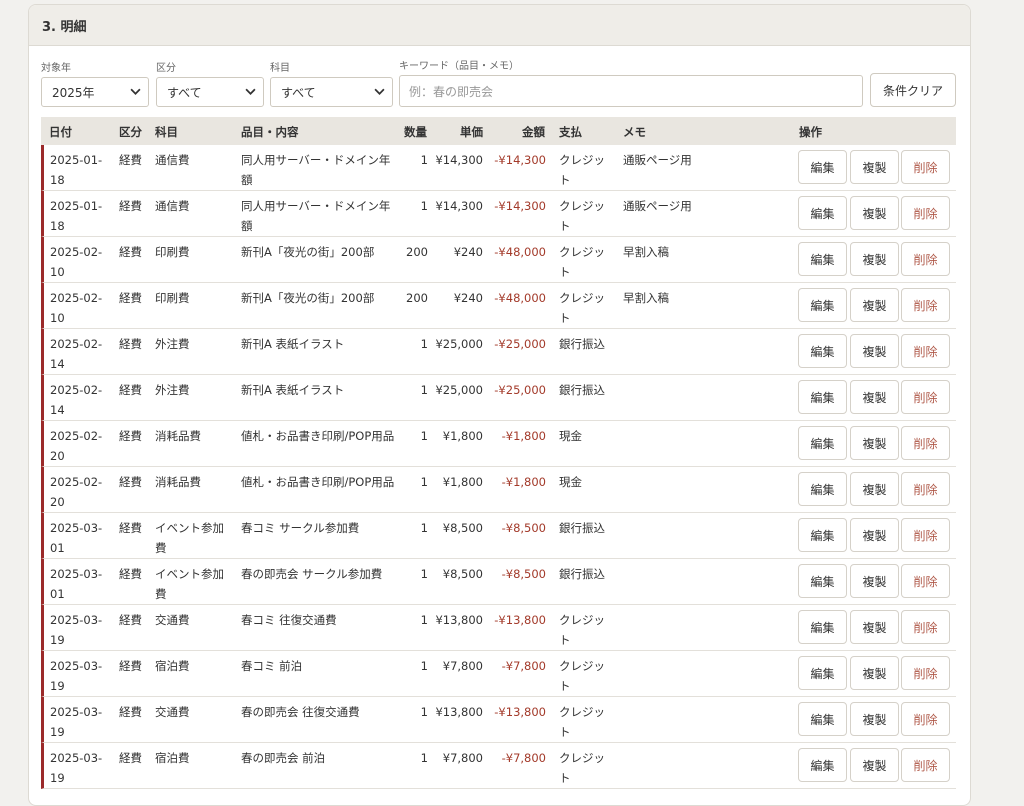  I want to click on col-header-qty: 数量, so click(415, 132).